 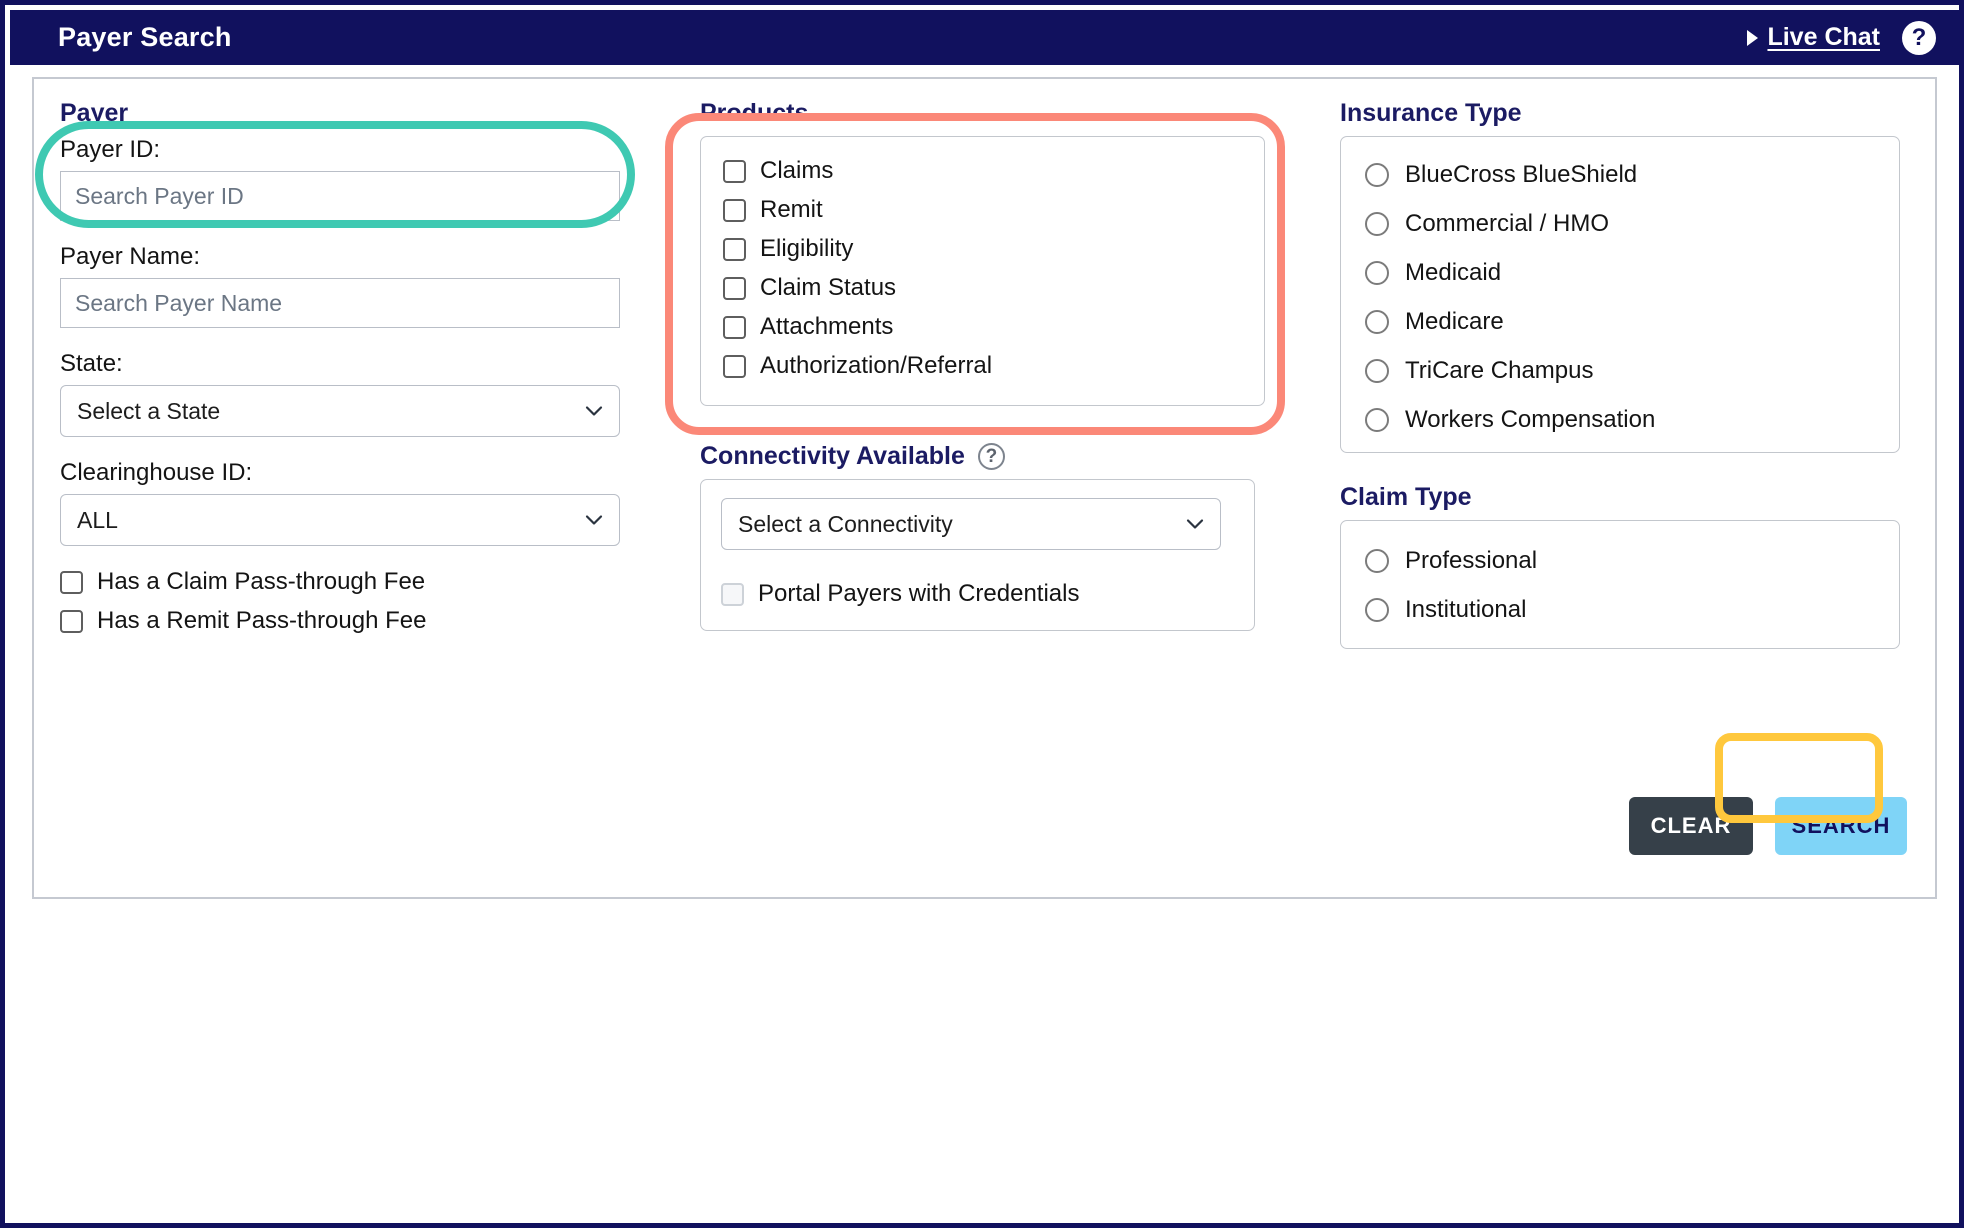 What do you see at coordinates (1823, 37) in the screenshot?
I see `live-chat-label: Live Chat` at bounding box center [1823, 37].